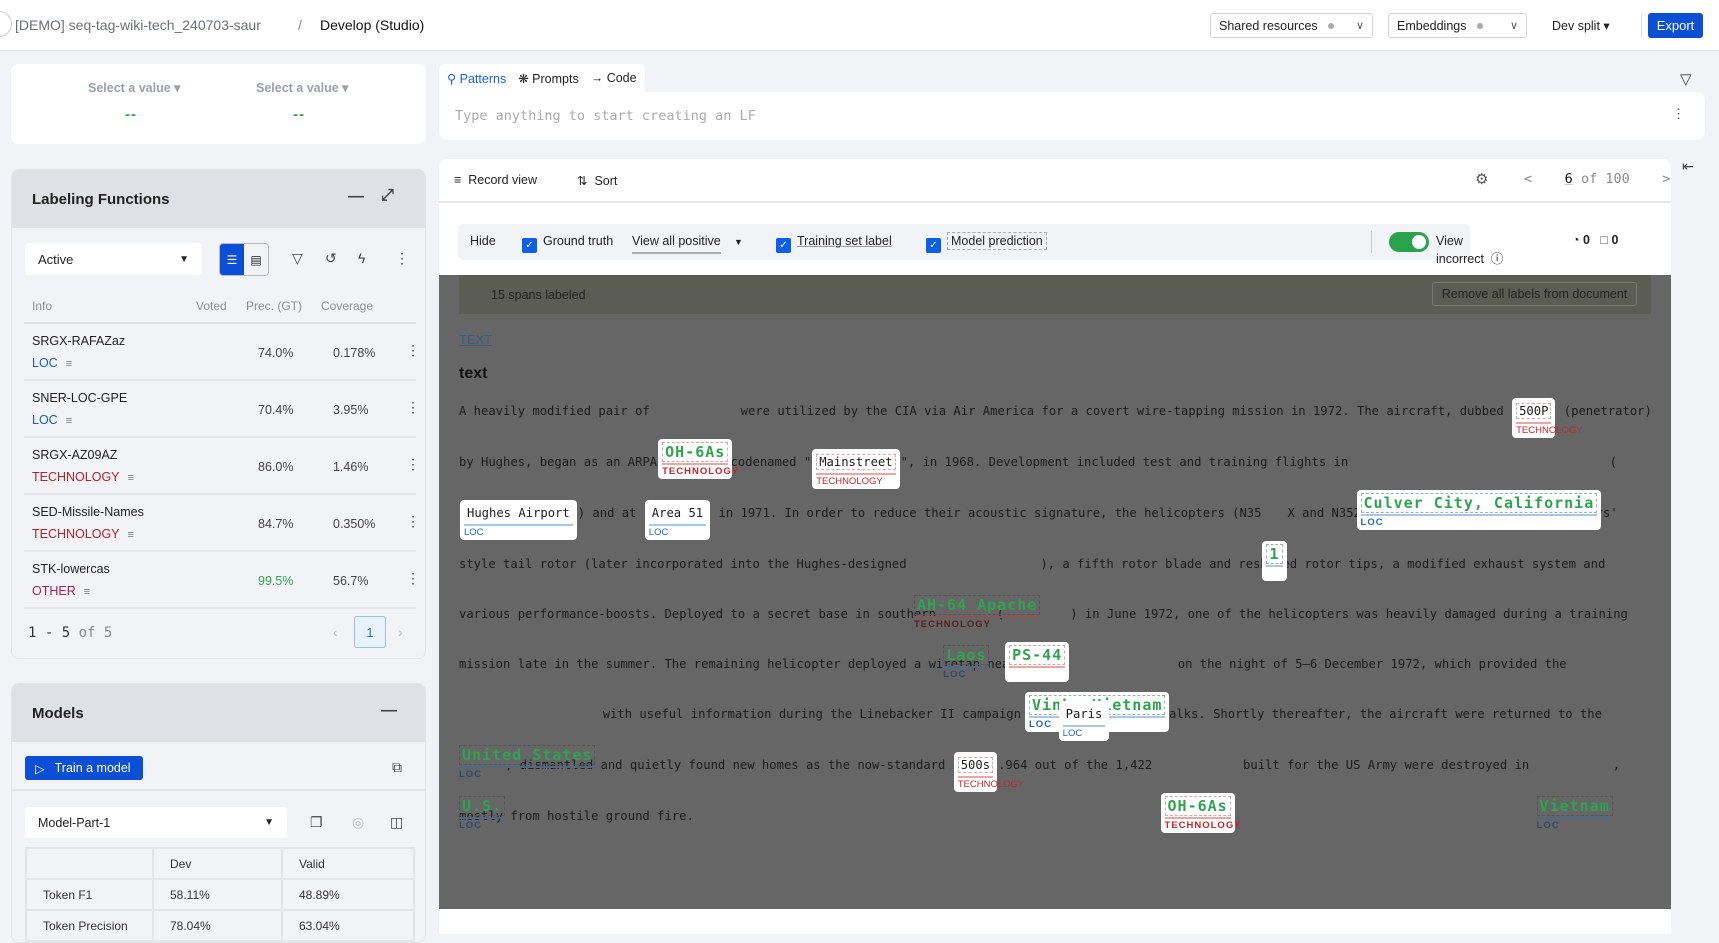 The width and height of the screenshot is (1719, 943). What do you see at coordinates (351, 467) in the screenshot?
I see `lf-coverage: 1.46%` at bounding box center [351, 467].